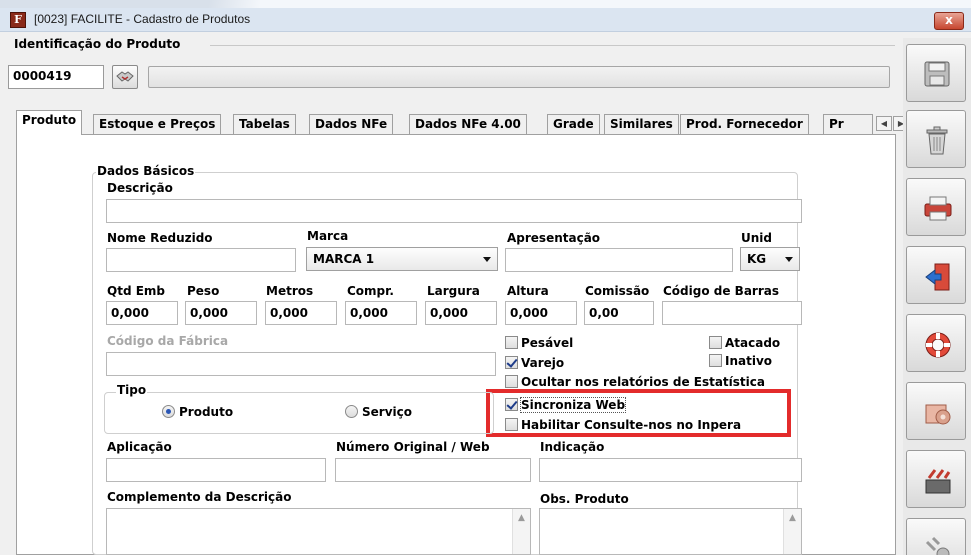  I want to click on descricao-field, so click(454, 211).